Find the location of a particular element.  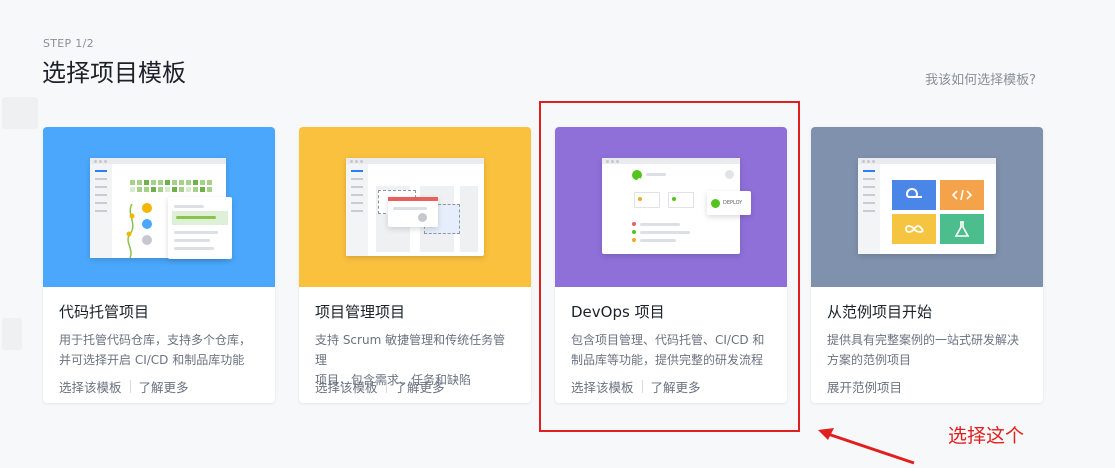

card-title: 代码托管项目 is located at coordinates (104, 312).